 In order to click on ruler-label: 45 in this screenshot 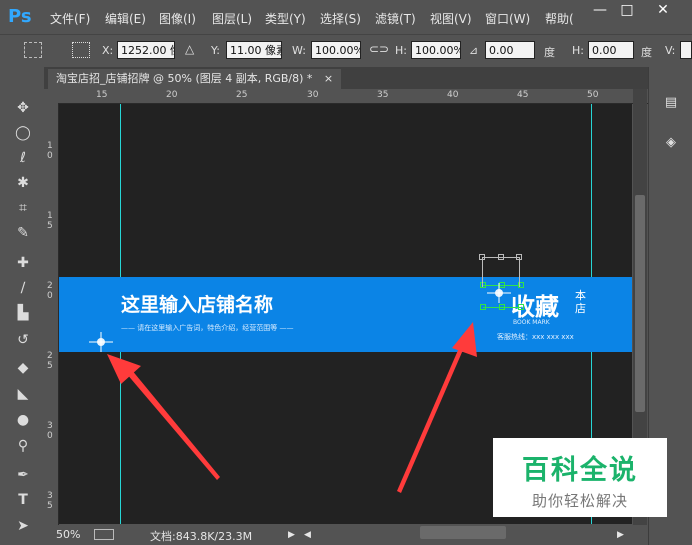, I will do `click(523, 95)`.